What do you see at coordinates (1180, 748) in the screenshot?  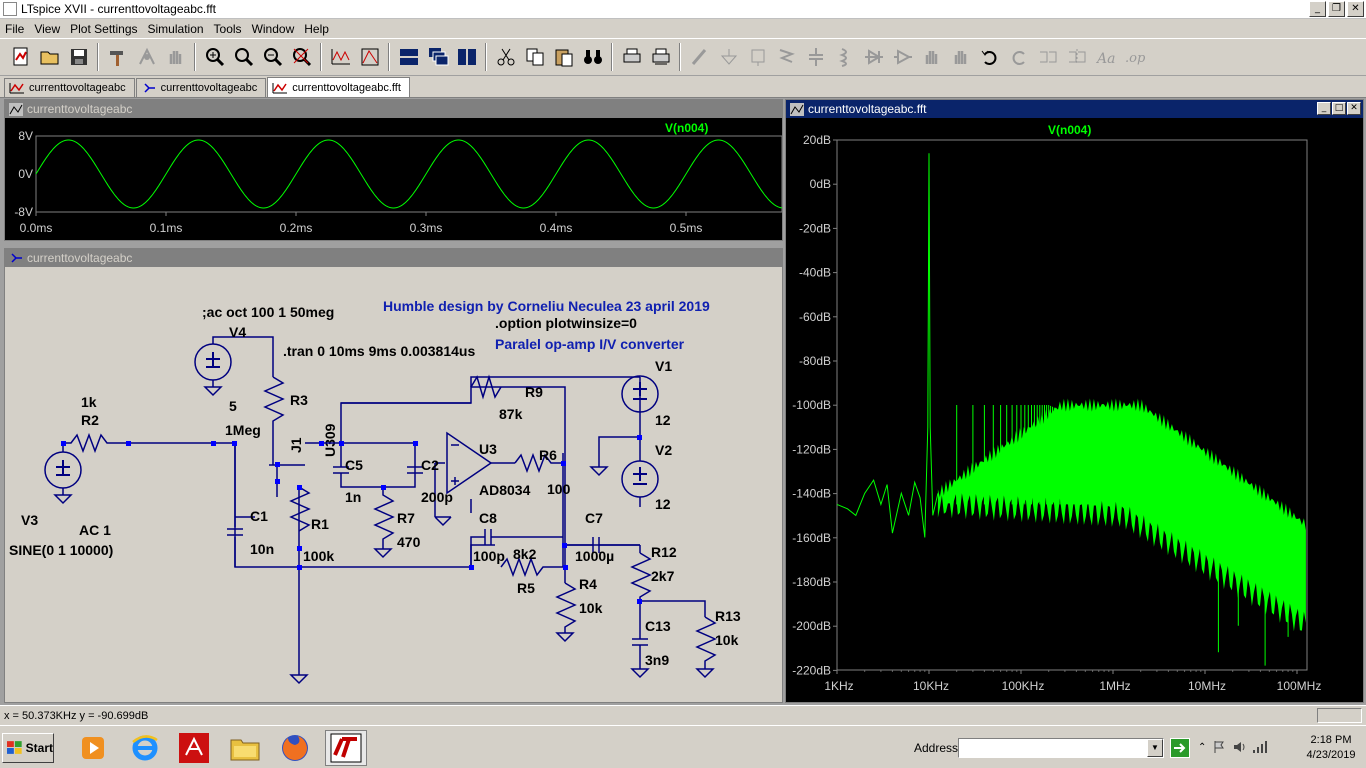 I see `go-arrow-icon` at bounding box center [1180, 748].